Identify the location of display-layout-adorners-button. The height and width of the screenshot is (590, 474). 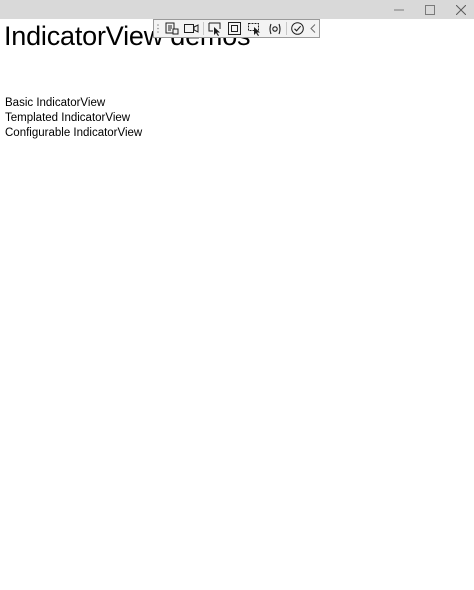
(235, 28).